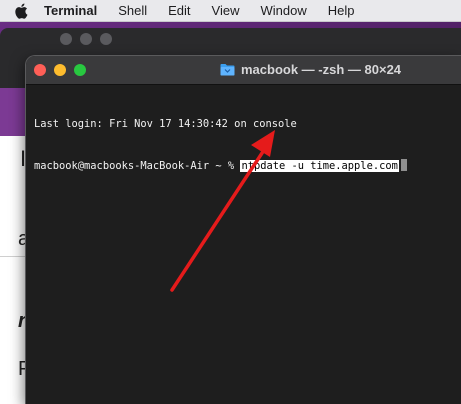 The width and height of the screenshot is (461, 404). Describe the element at coordinates (321, 69) in the screenshot. I see `window-title-text: macbook — -zsh — 80×24` at that location.